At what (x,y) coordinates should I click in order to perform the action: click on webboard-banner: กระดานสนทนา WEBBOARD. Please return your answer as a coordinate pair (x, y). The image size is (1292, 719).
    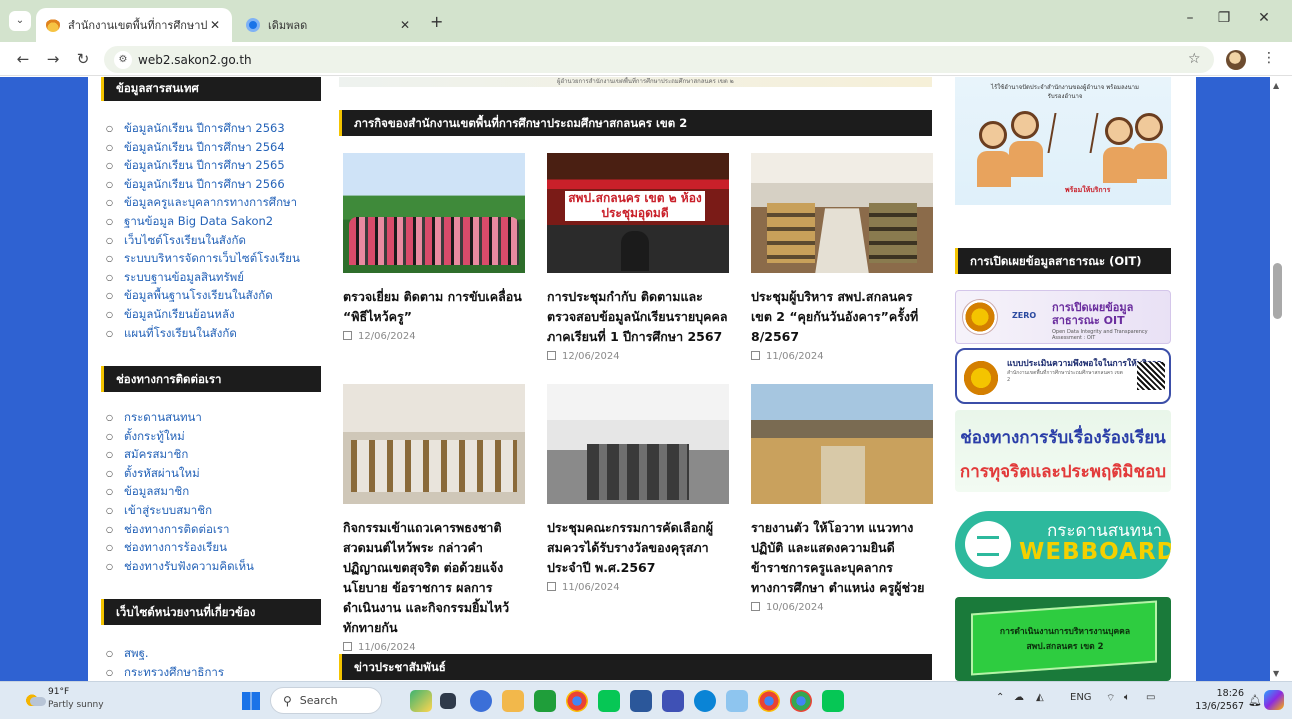
    Looking at the image, I should click on (1063, 545).